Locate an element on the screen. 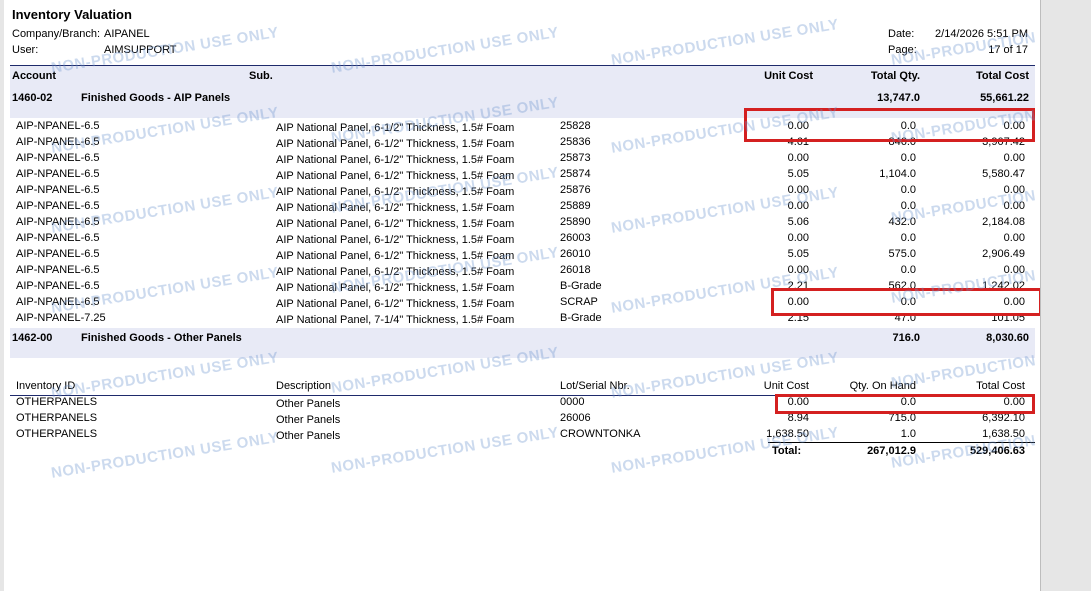  group-name: Finished Goods - AIP Panels is located at coordinates (156, 98).